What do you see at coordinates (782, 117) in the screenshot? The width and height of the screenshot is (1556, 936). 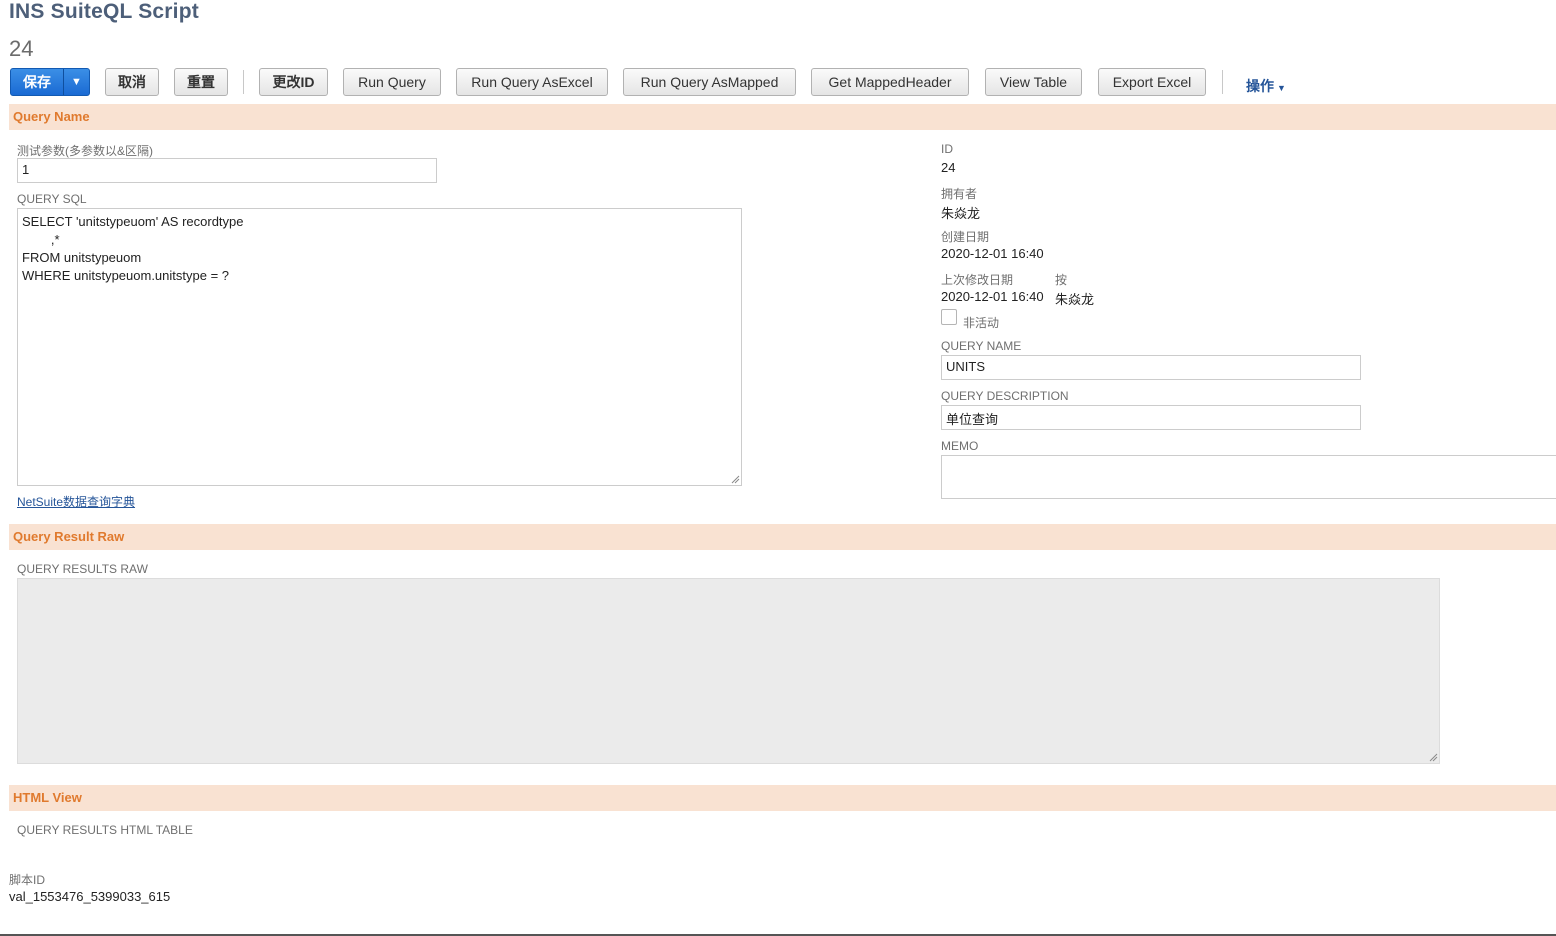 I see `section-header-query-name: Query Name` at bounding box center [782, 117].